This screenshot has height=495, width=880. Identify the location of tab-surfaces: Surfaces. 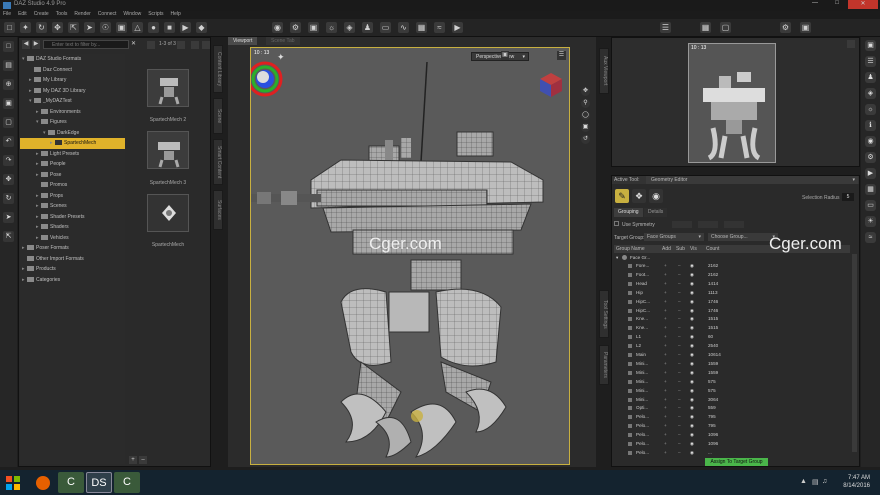
(218, 210).